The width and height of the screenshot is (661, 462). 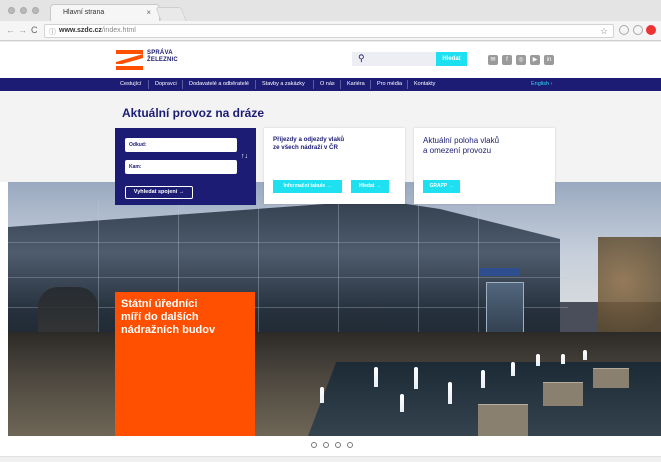 I want to click on swap-icon: ↑↓, so click(x=244, y=156).